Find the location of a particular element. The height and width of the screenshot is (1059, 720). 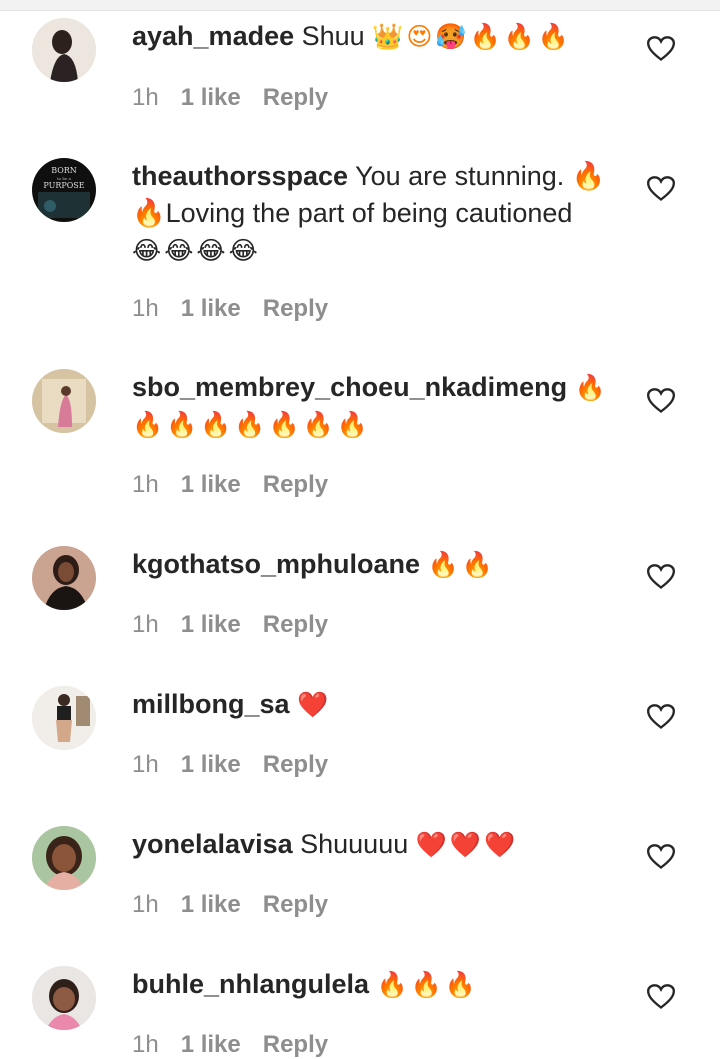

comment-username: sbo_membrey_choeu_nkadimeng is located at coordinates (349, 387).